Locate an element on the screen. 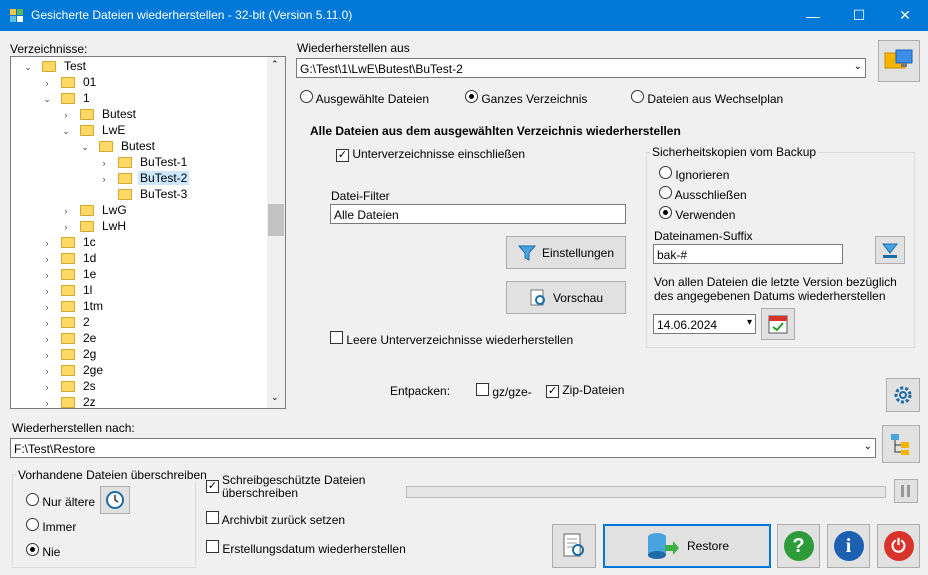 This screenshot has width=928, height=575. info-button: i is located at coordinates (848, 546).